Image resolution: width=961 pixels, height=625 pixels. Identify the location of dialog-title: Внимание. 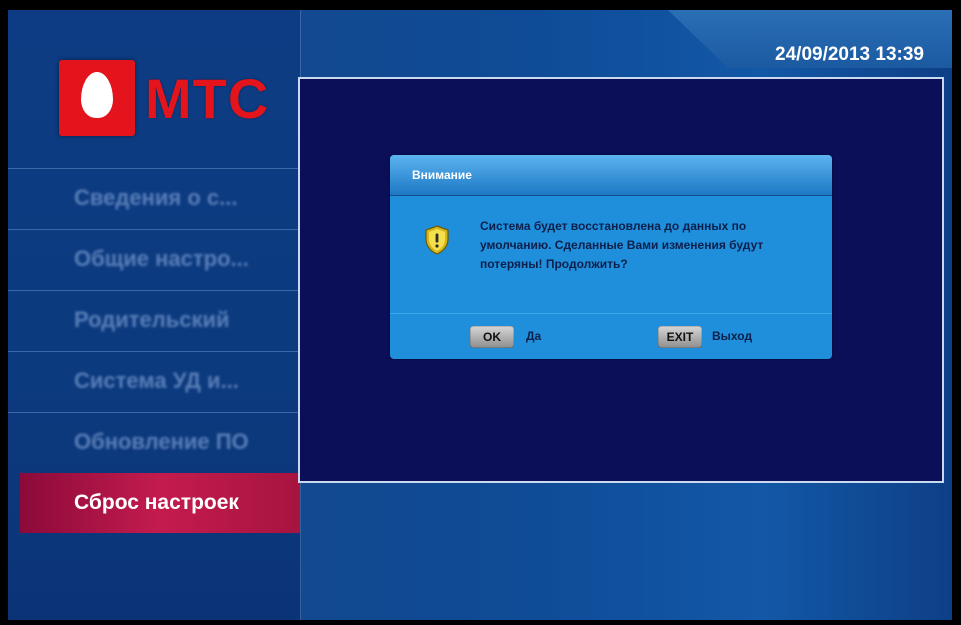
(442, 175).